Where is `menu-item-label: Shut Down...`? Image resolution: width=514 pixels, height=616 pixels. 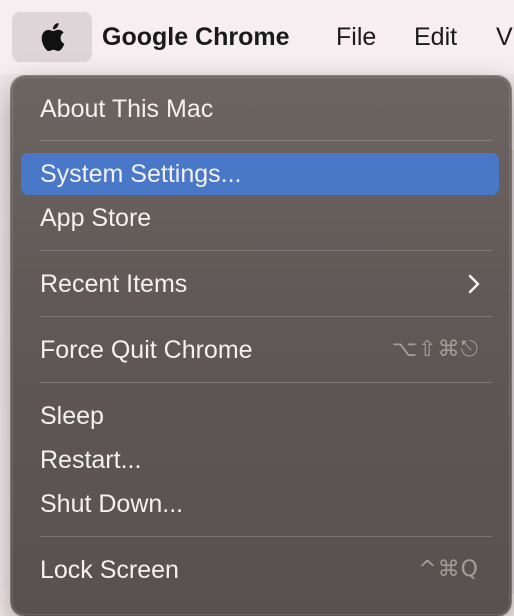 menu-item-label: Shut Down... is located at coordinates (112, 504).